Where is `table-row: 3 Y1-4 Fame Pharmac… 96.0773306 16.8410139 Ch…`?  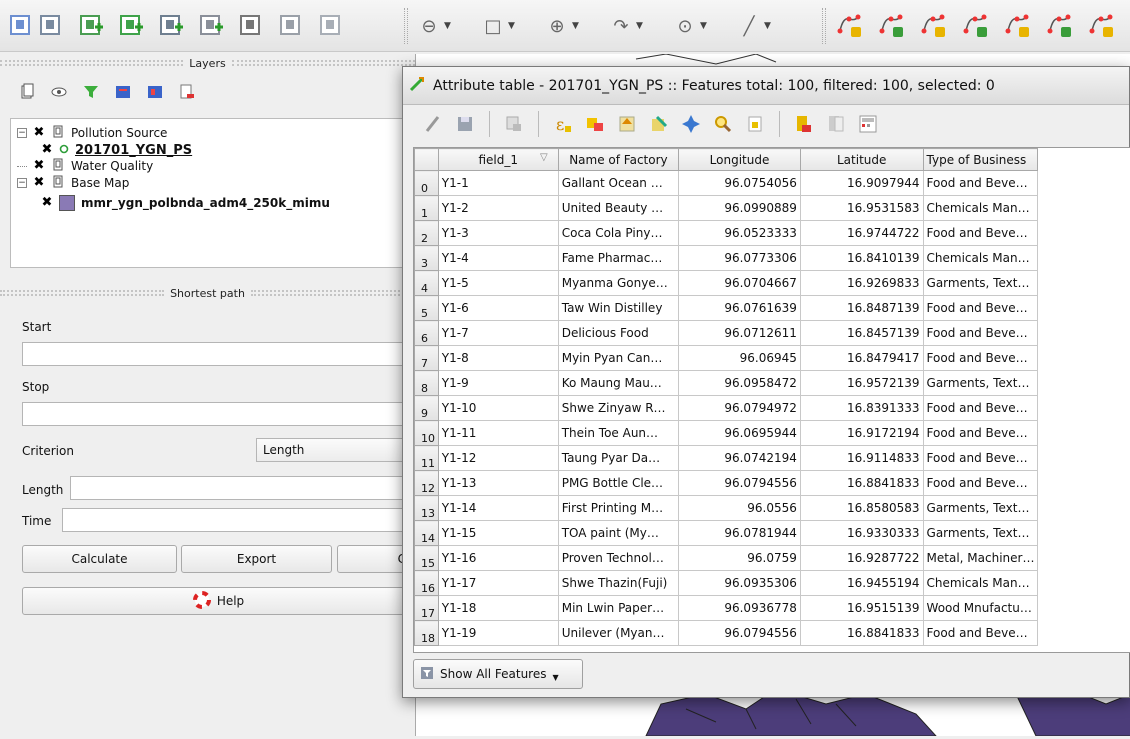 table-row: 3 Y1-4 Fame Pharmac… 96.0773306 16.8410139 Ch… is located at coordinates (772, 258).